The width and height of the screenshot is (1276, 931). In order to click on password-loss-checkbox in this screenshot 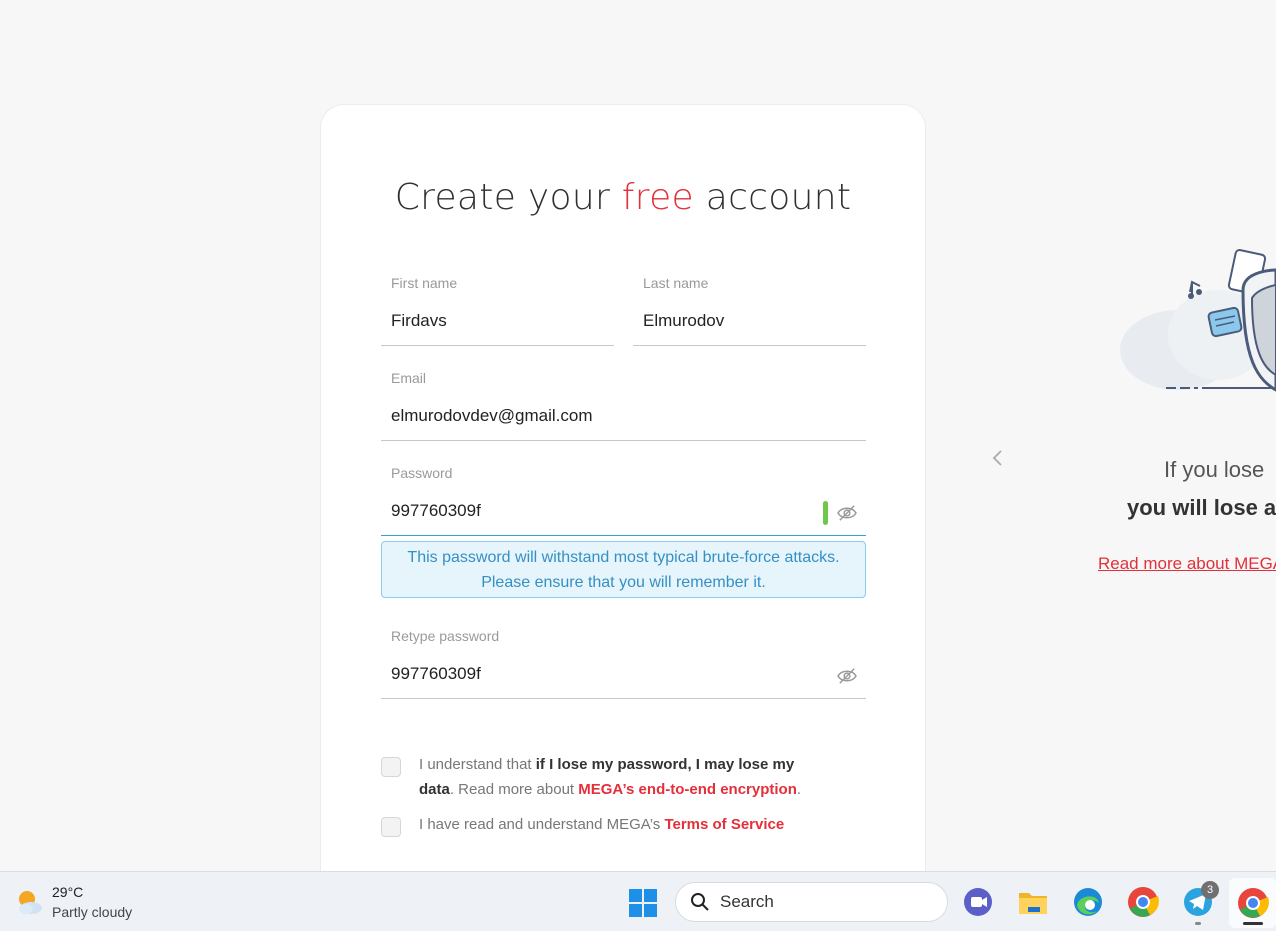, I will do `click(391, 767)`.